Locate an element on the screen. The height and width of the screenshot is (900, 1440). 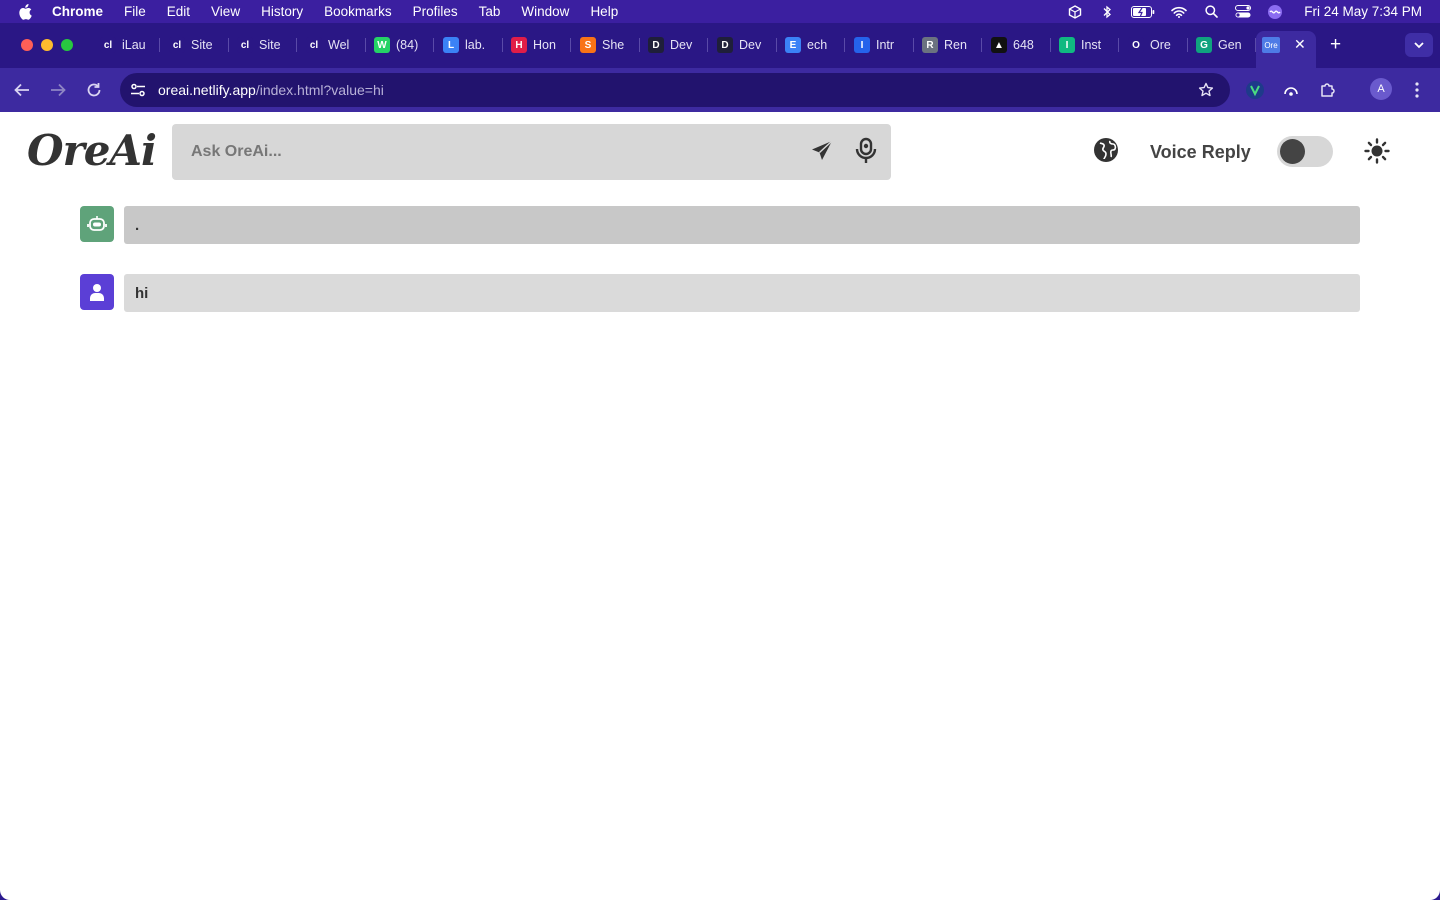
menu-view: View is located at coordinates (225, 11).